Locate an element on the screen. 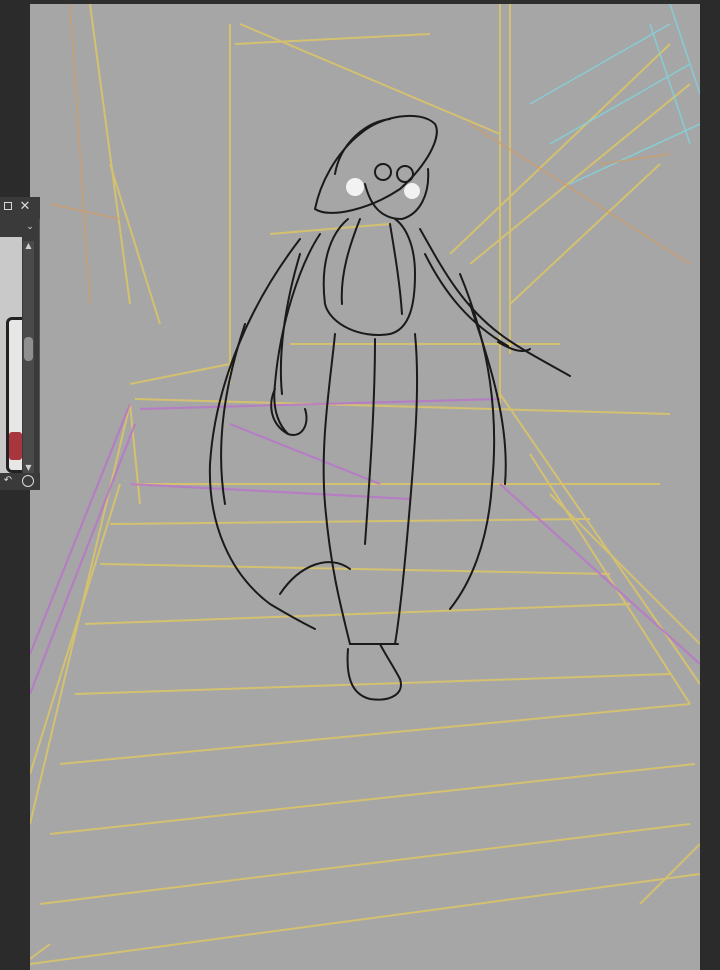 The image size is (720, 970). highlight-guide-lines is located at coordinates (614, 94).